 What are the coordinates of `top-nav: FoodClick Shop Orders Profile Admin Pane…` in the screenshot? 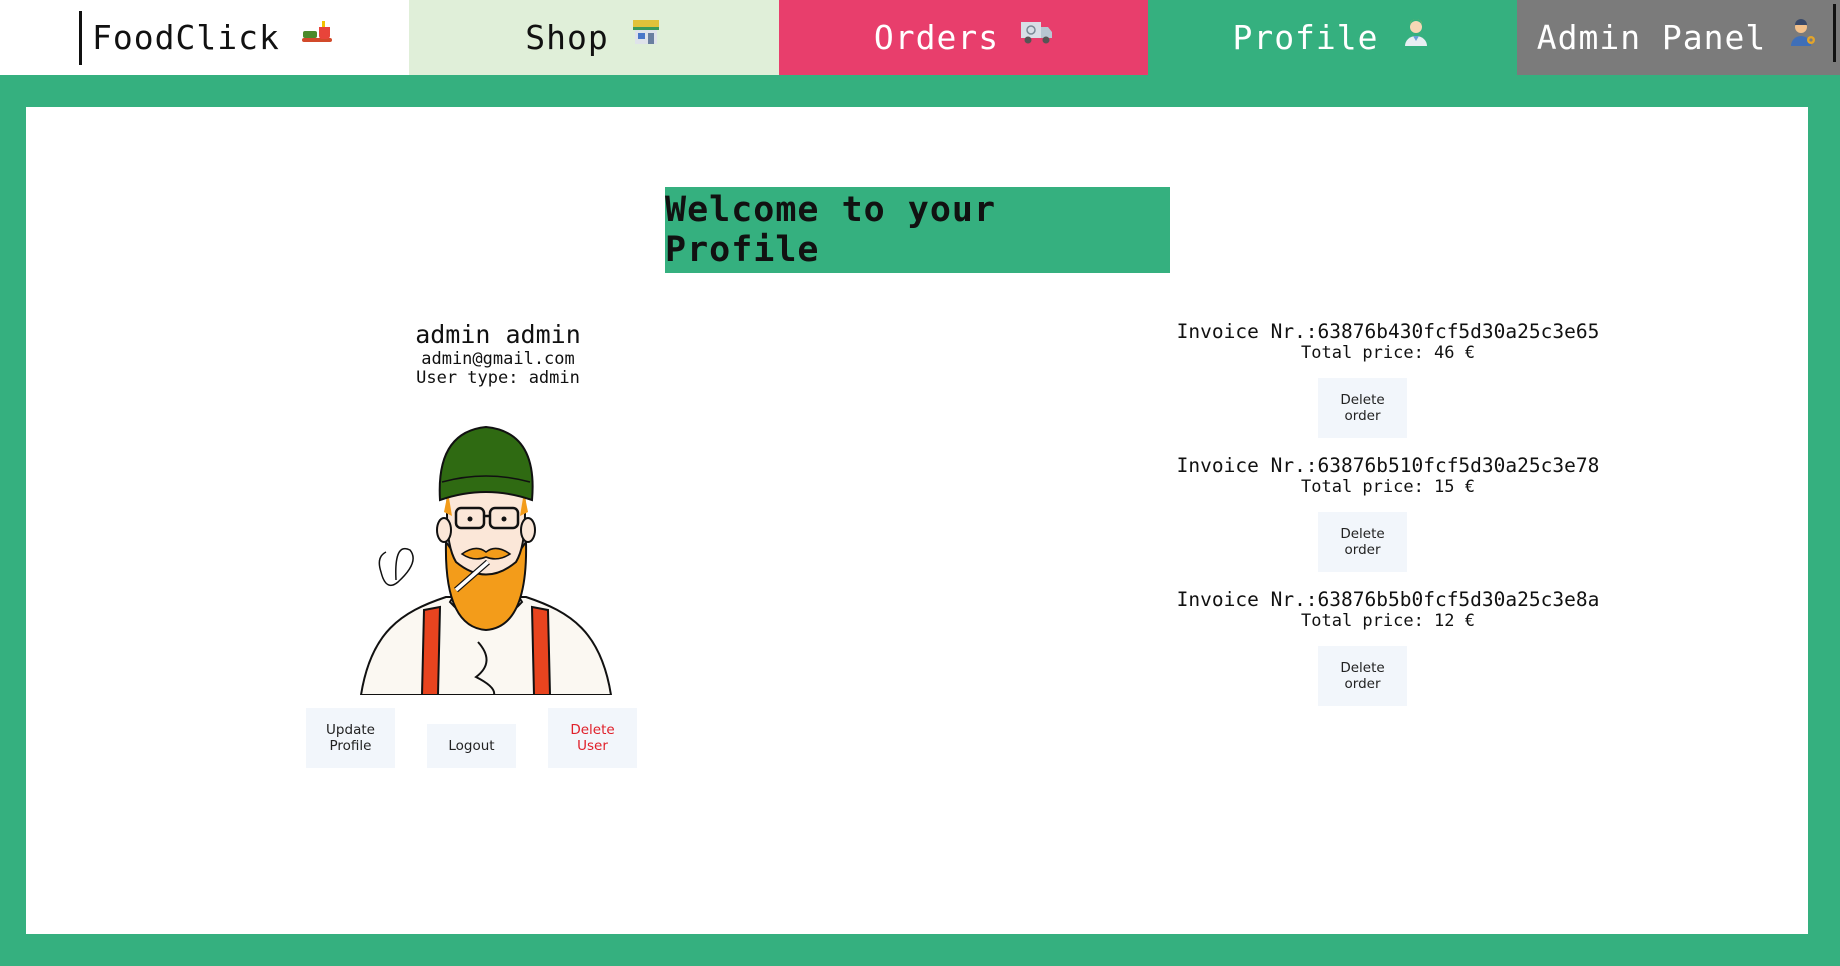 It's located at (920, 37).